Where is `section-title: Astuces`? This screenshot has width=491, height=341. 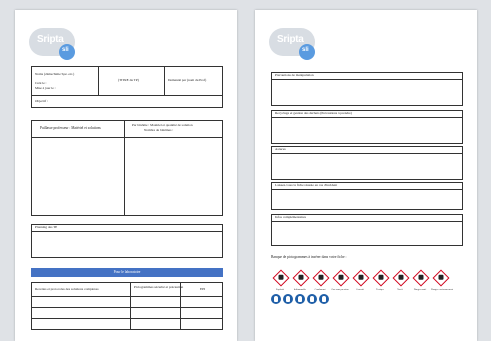
section-title: Astuces is located at coordinates (280, 149).